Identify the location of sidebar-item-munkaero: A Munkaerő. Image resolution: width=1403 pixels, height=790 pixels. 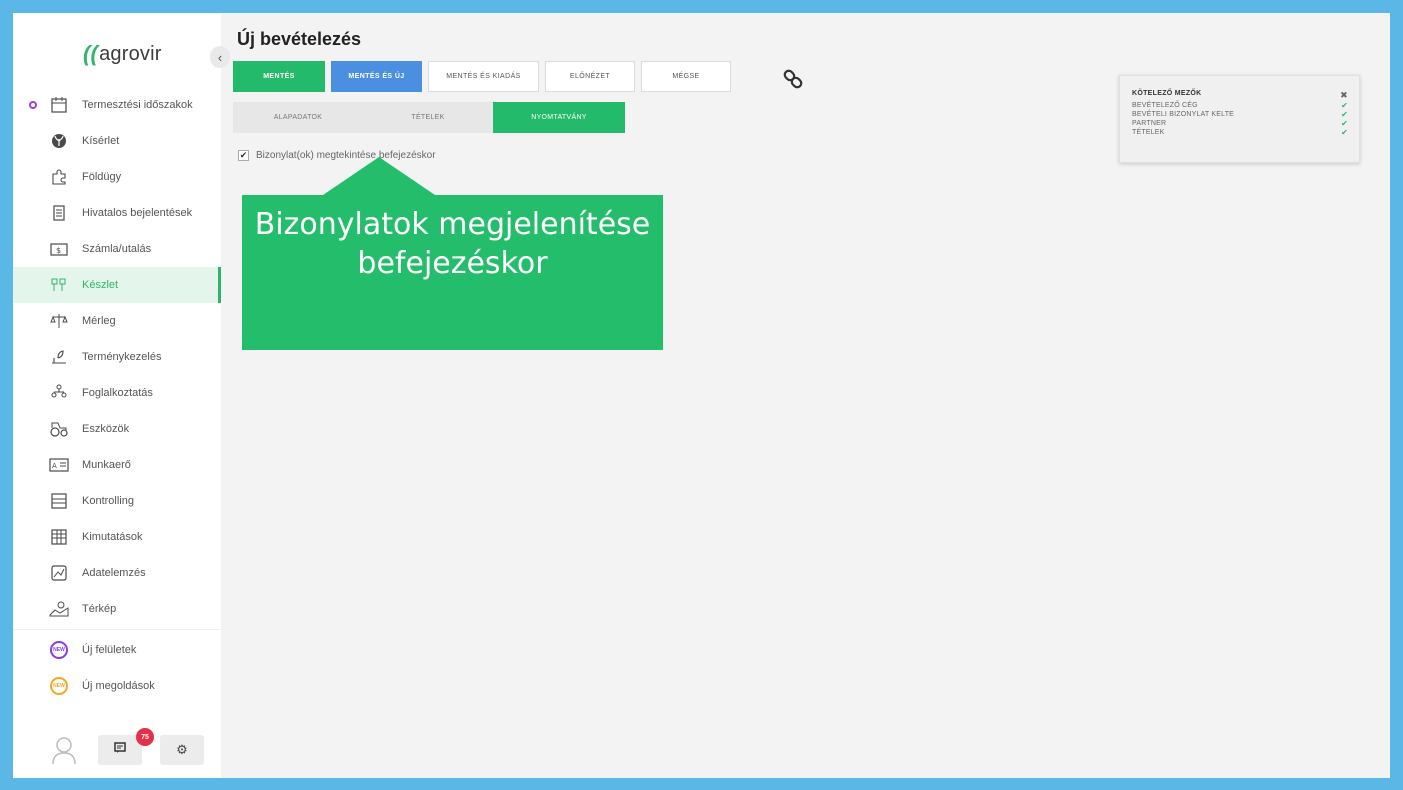
(117, 465).